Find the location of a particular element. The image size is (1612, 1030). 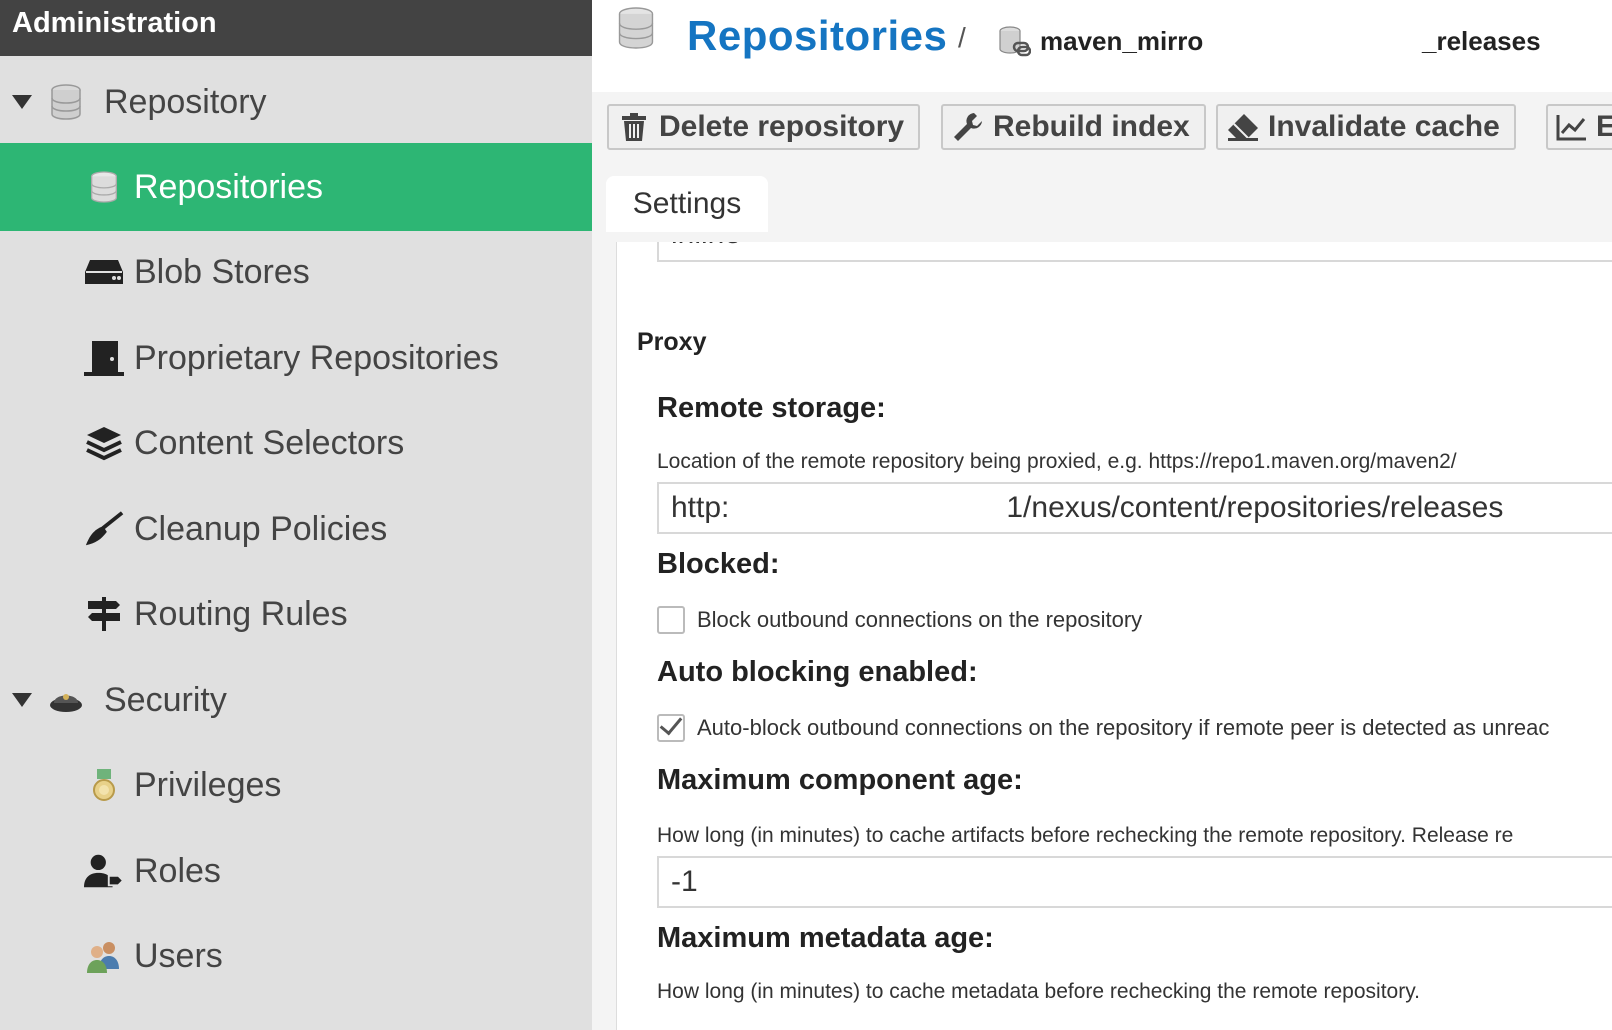

remote-storage-label: Remote storage: is located at coordinates (771, 408).